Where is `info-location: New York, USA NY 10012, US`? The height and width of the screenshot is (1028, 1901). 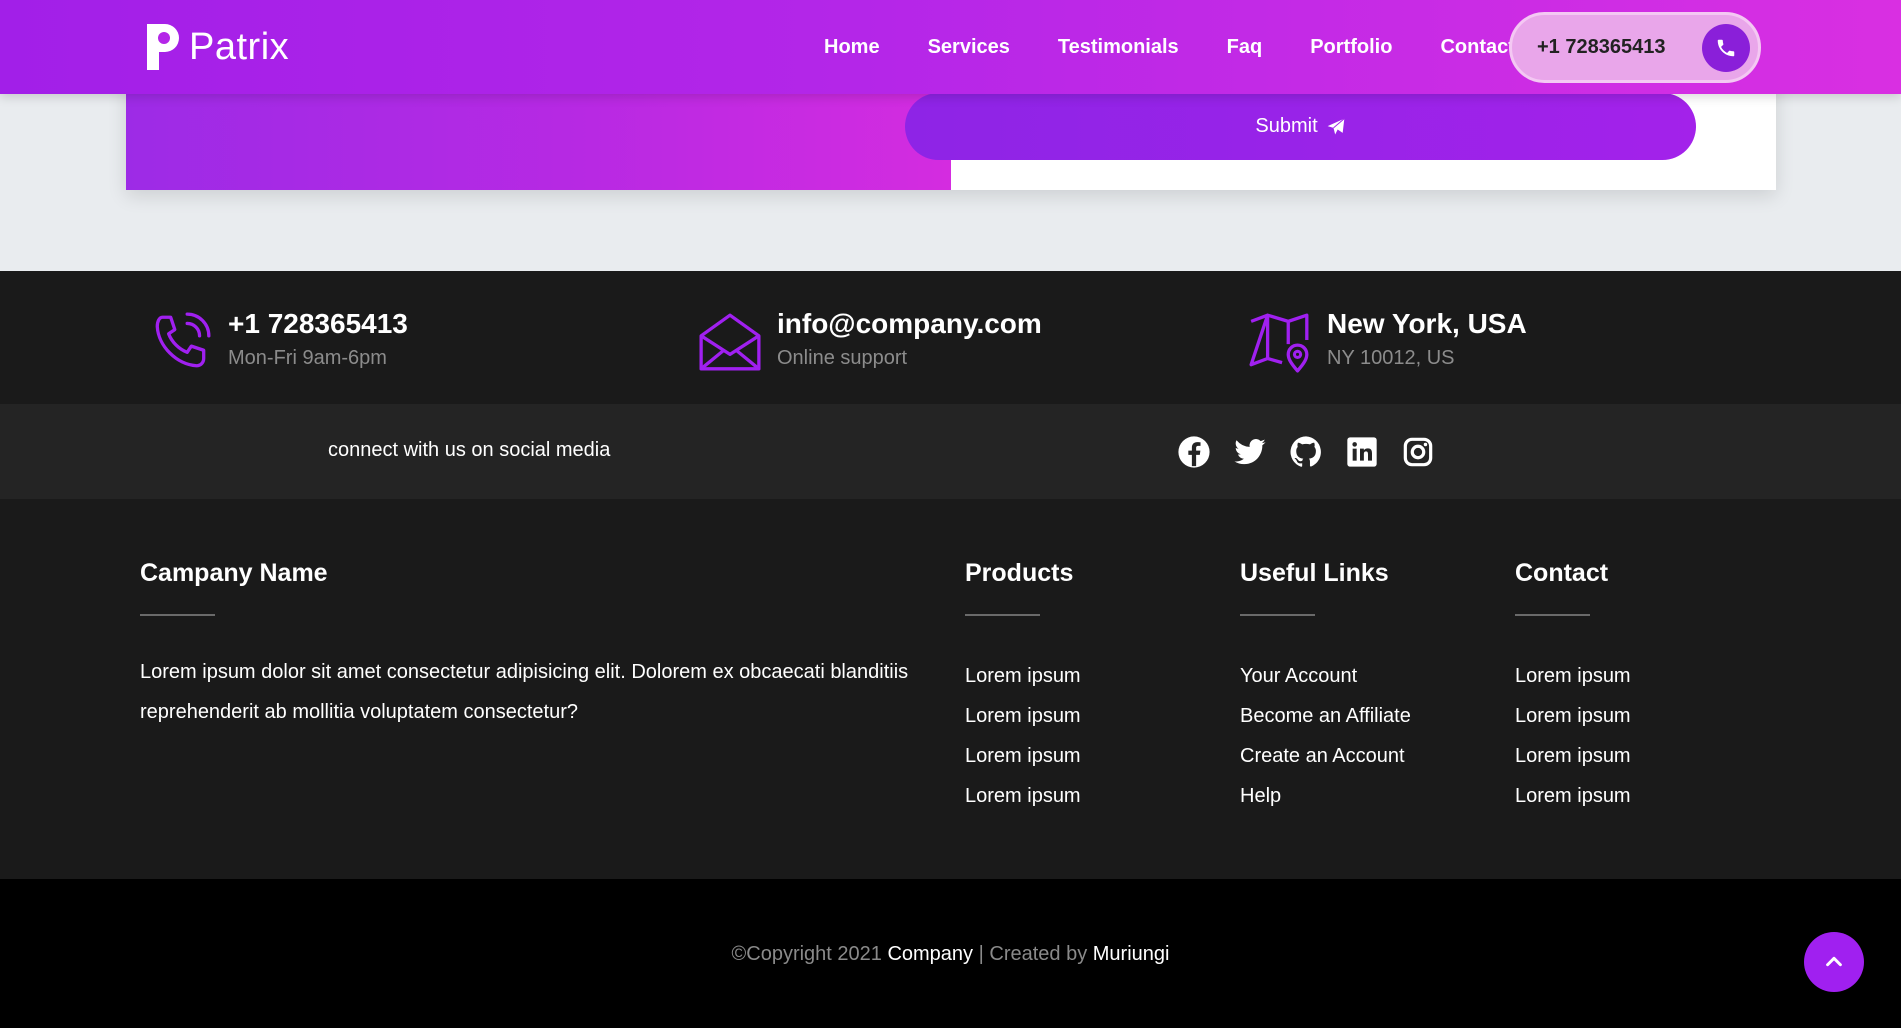
info-location: New York, USA NY 10012, US is located at coordinates (1387, 342).